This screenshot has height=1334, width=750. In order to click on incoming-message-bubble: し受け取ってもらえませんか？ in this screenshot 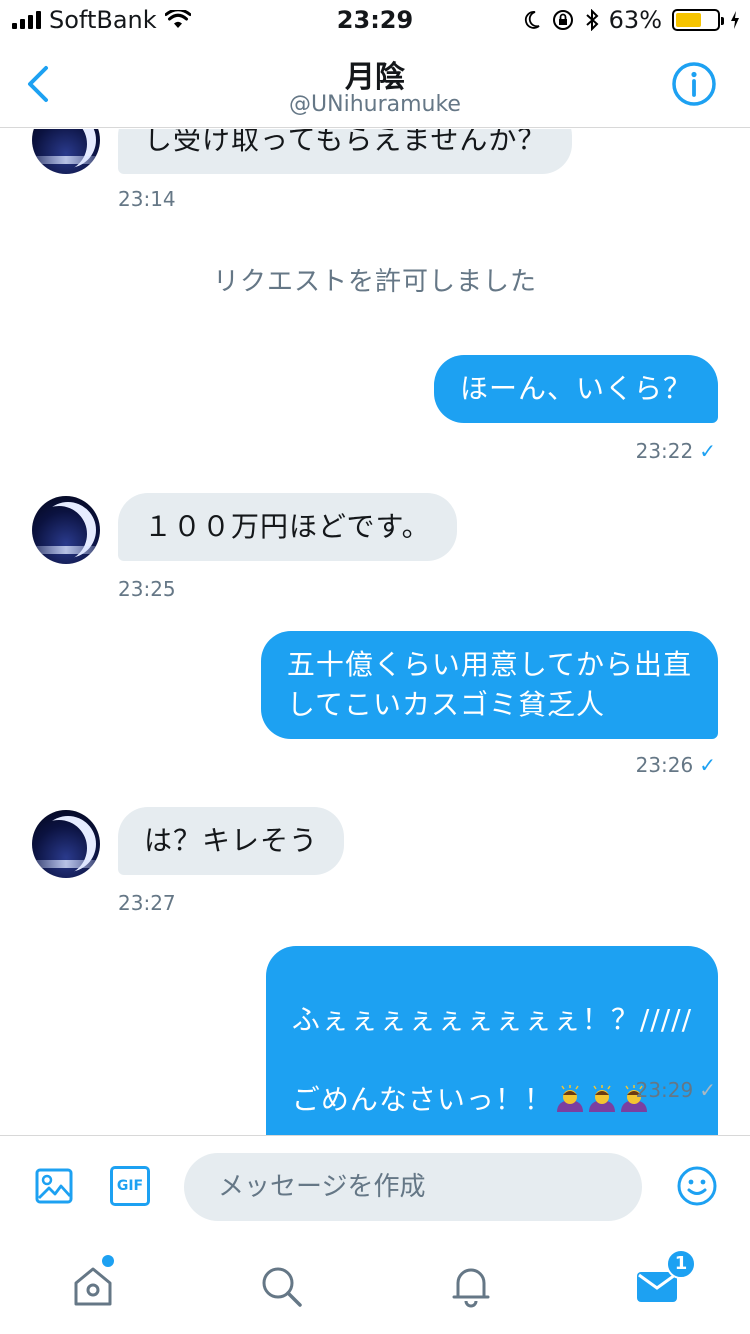, I will do `click(345, 151)`.